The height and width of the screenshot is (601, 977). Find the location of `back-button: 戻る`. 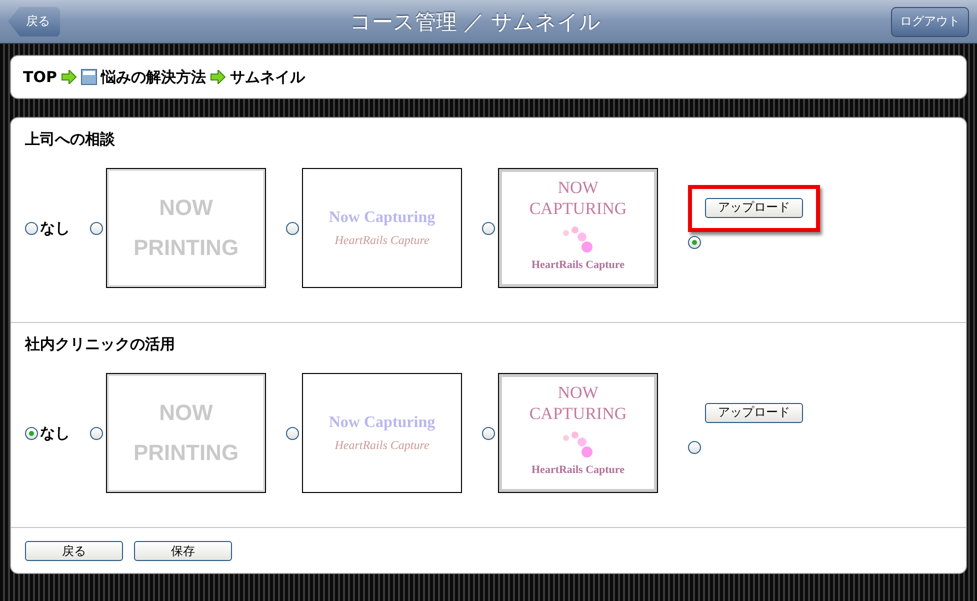

back-button: 戻る is located at coordinates (34, 21).